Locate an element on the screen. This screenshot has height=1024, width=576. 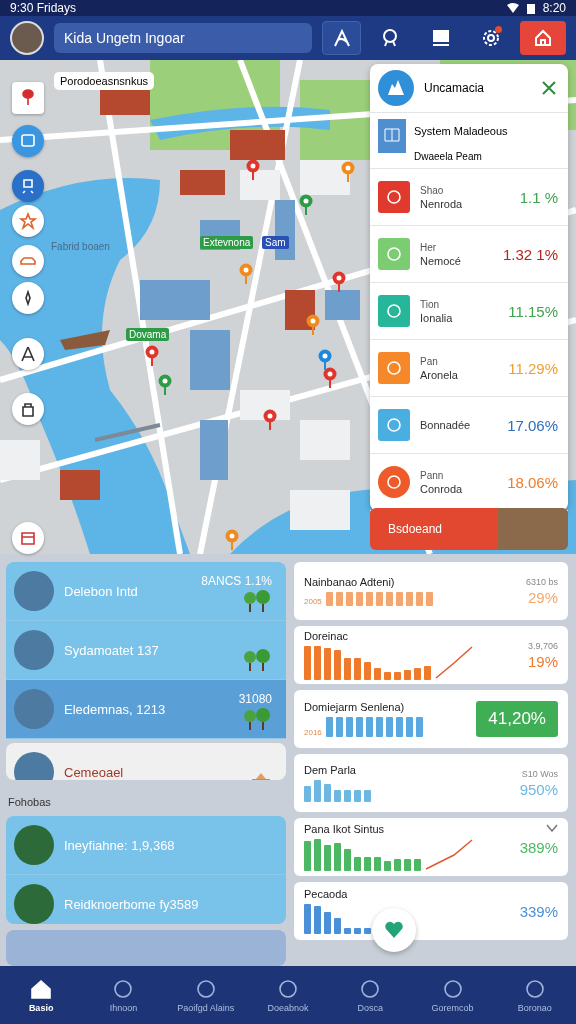
row-label: Tion is located at coordinates (430, 304).